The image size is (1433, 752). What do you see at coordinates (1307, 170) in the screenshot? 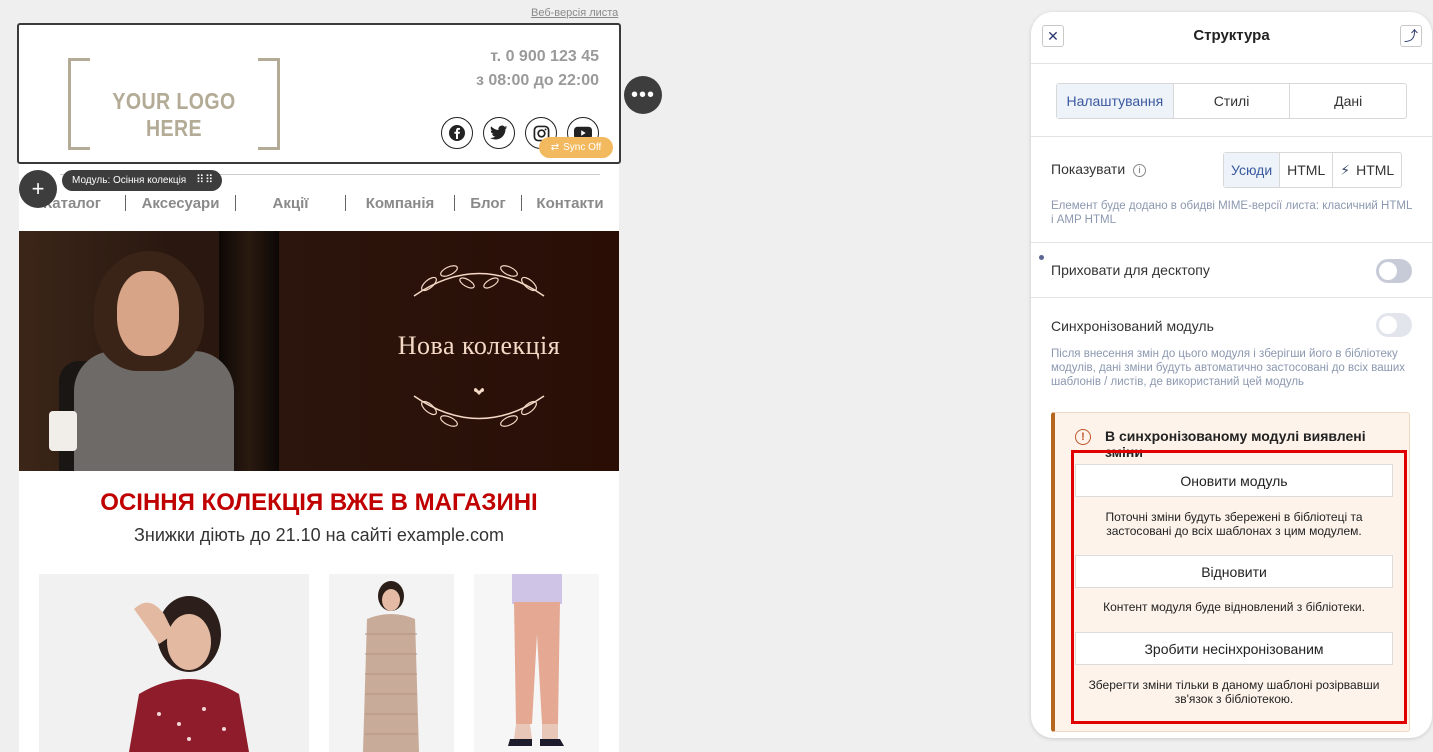
I see `show-option-html: HTML` at bounding box center [1307, 170].